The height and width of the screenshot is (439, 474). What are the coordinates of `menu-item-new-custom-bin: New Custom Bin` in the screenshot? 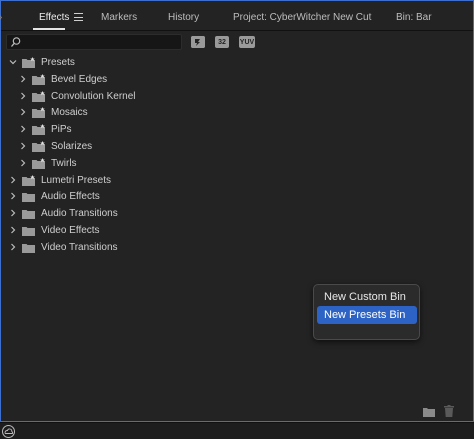 It's located at (367, 297).